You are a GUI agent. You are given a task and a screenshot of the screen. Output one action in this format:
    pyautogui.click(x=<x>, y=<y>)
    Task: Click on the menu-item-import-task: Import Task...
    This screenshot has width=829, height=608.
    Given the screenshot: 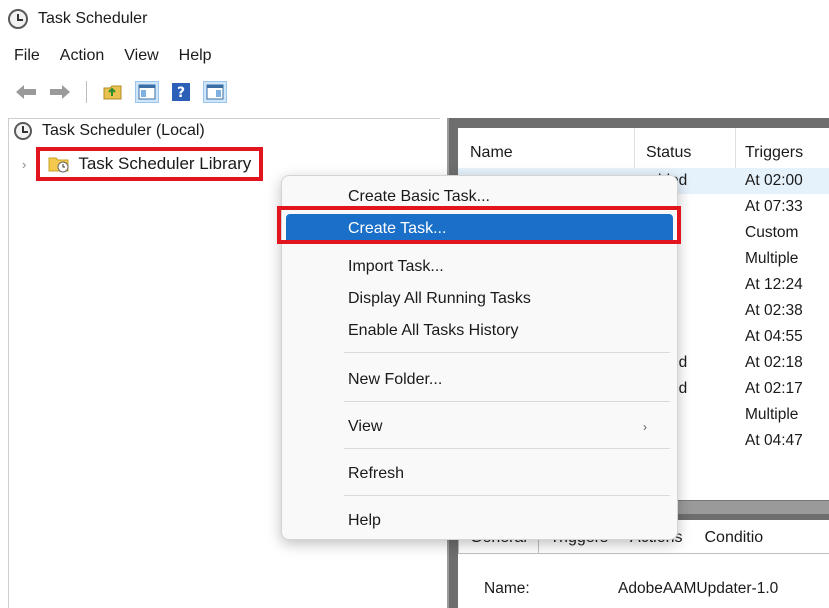 What is the action you would take?
    pyautogui.click(x=479, y=267)
    